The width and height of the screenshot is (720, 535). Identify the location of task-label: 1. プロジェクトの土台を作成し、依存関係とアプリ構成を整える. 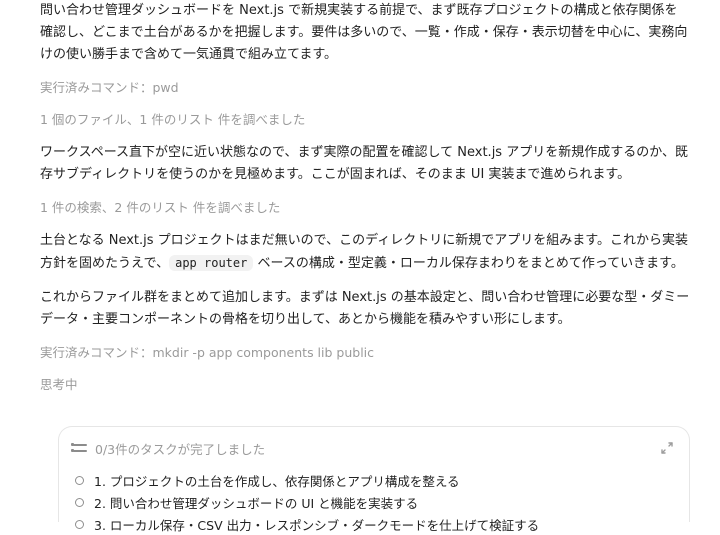
(277, 481).